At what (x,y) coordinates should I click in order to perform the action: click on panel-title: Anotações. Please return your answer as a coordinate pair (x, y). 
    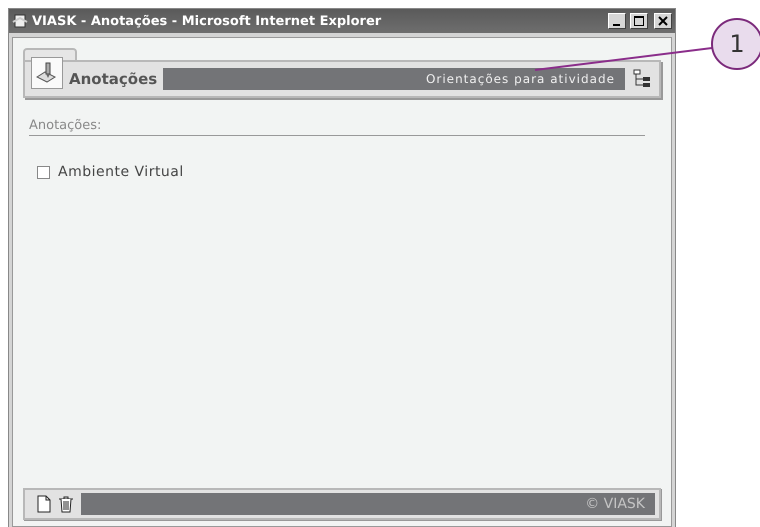
    Looking at the image, I should click on (113, 79).